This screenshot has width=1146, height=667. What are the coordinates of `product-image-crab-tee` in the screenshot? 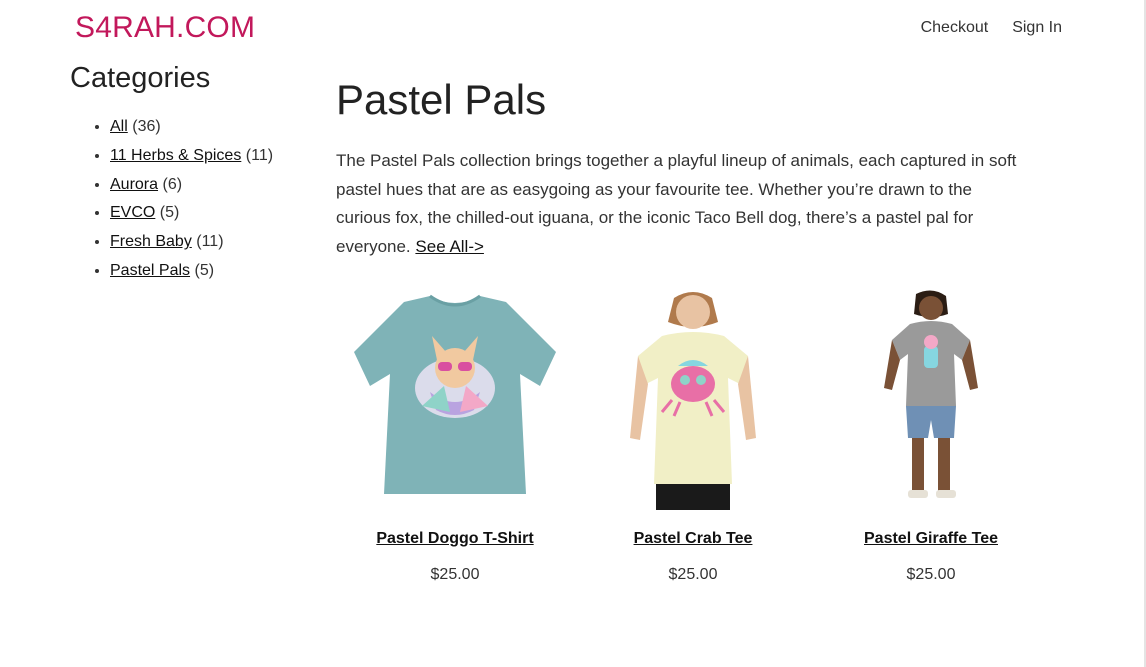 It's located at (693, 399).